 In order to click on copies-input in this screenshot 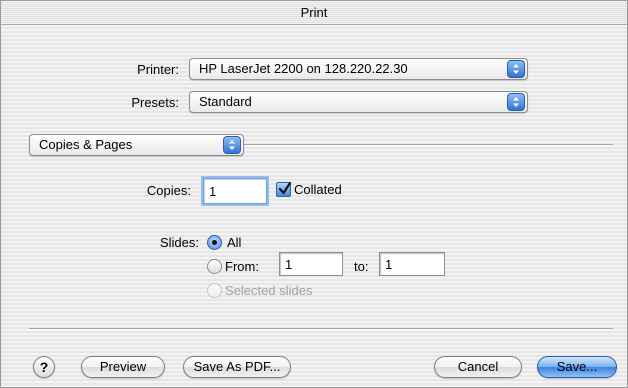, I will do `click(235, 191)`.